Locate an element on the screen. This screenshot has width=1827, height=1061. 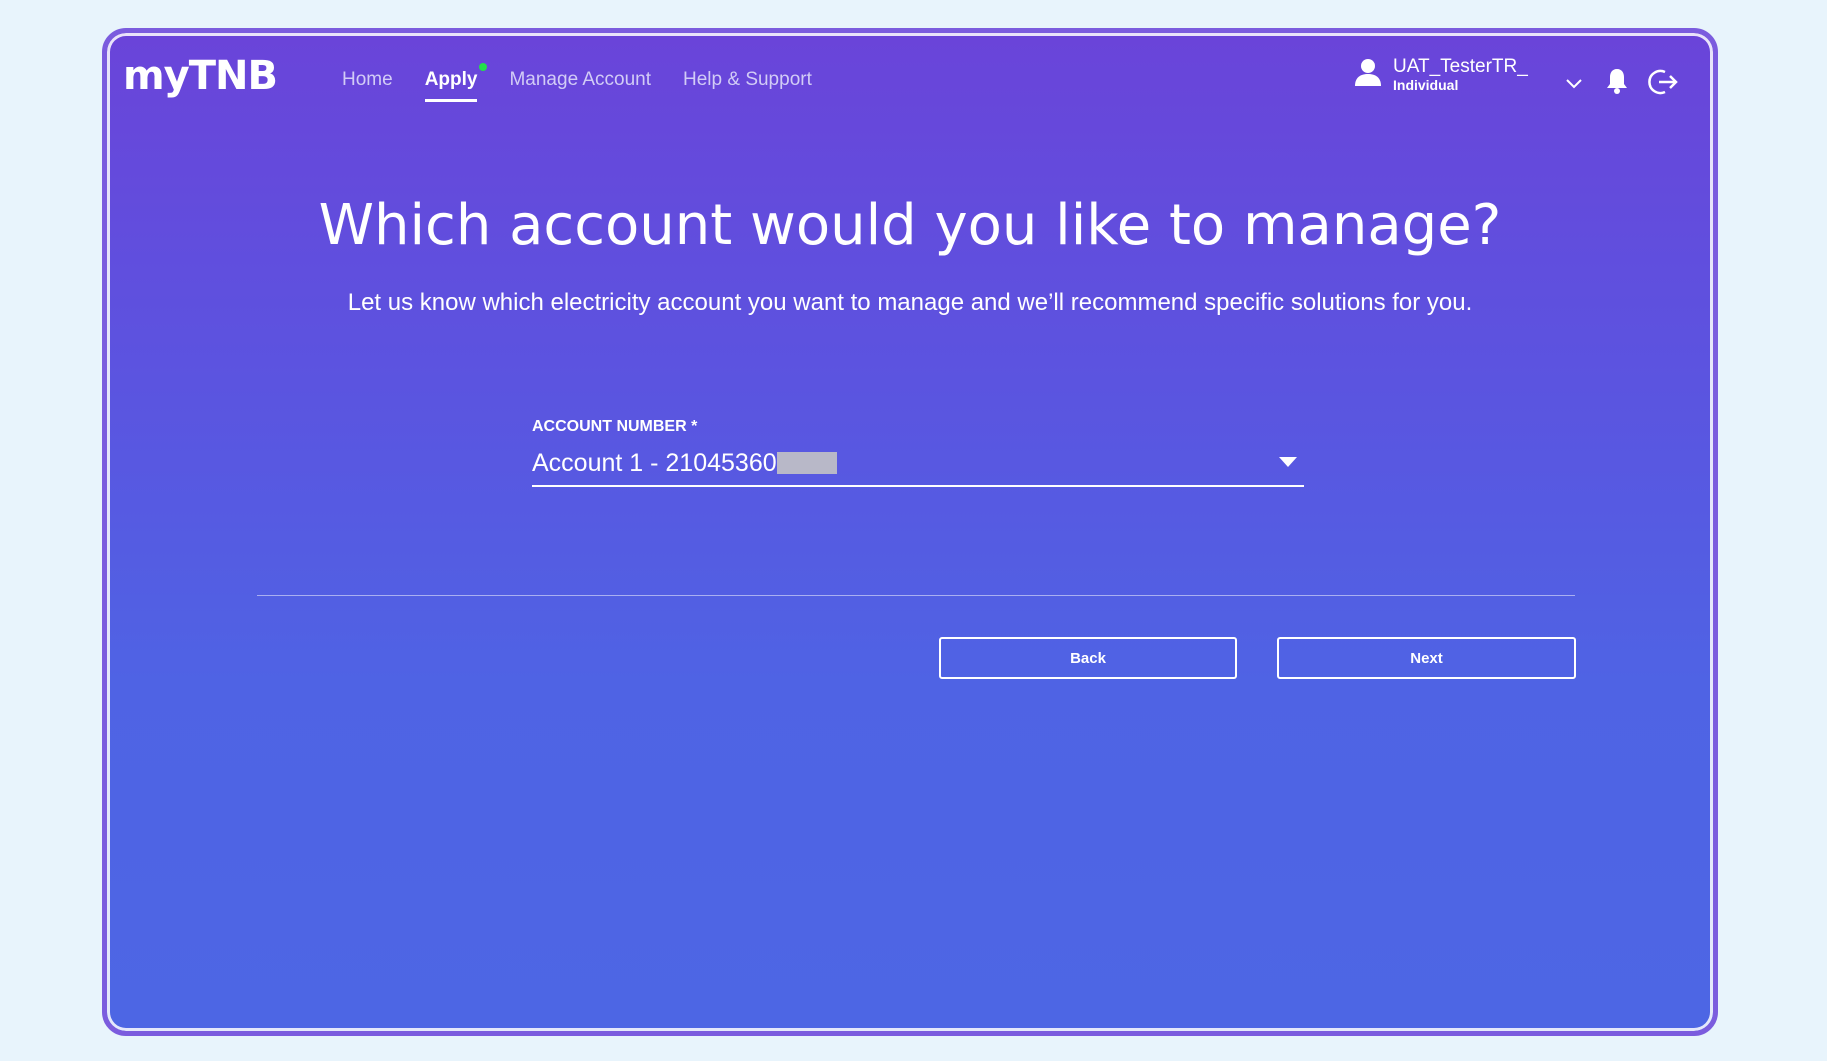
nav-apply: Apply is located at coordinates (456, 82).